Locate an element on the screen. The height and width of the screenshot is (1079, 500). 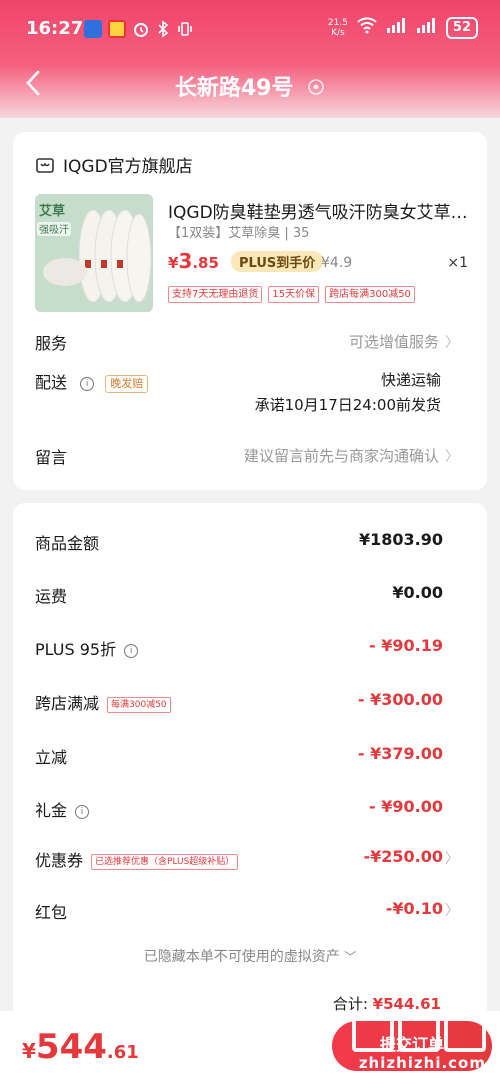
summary-label-wrap: PLUS 95折 i is located at coordinates (87, 648).